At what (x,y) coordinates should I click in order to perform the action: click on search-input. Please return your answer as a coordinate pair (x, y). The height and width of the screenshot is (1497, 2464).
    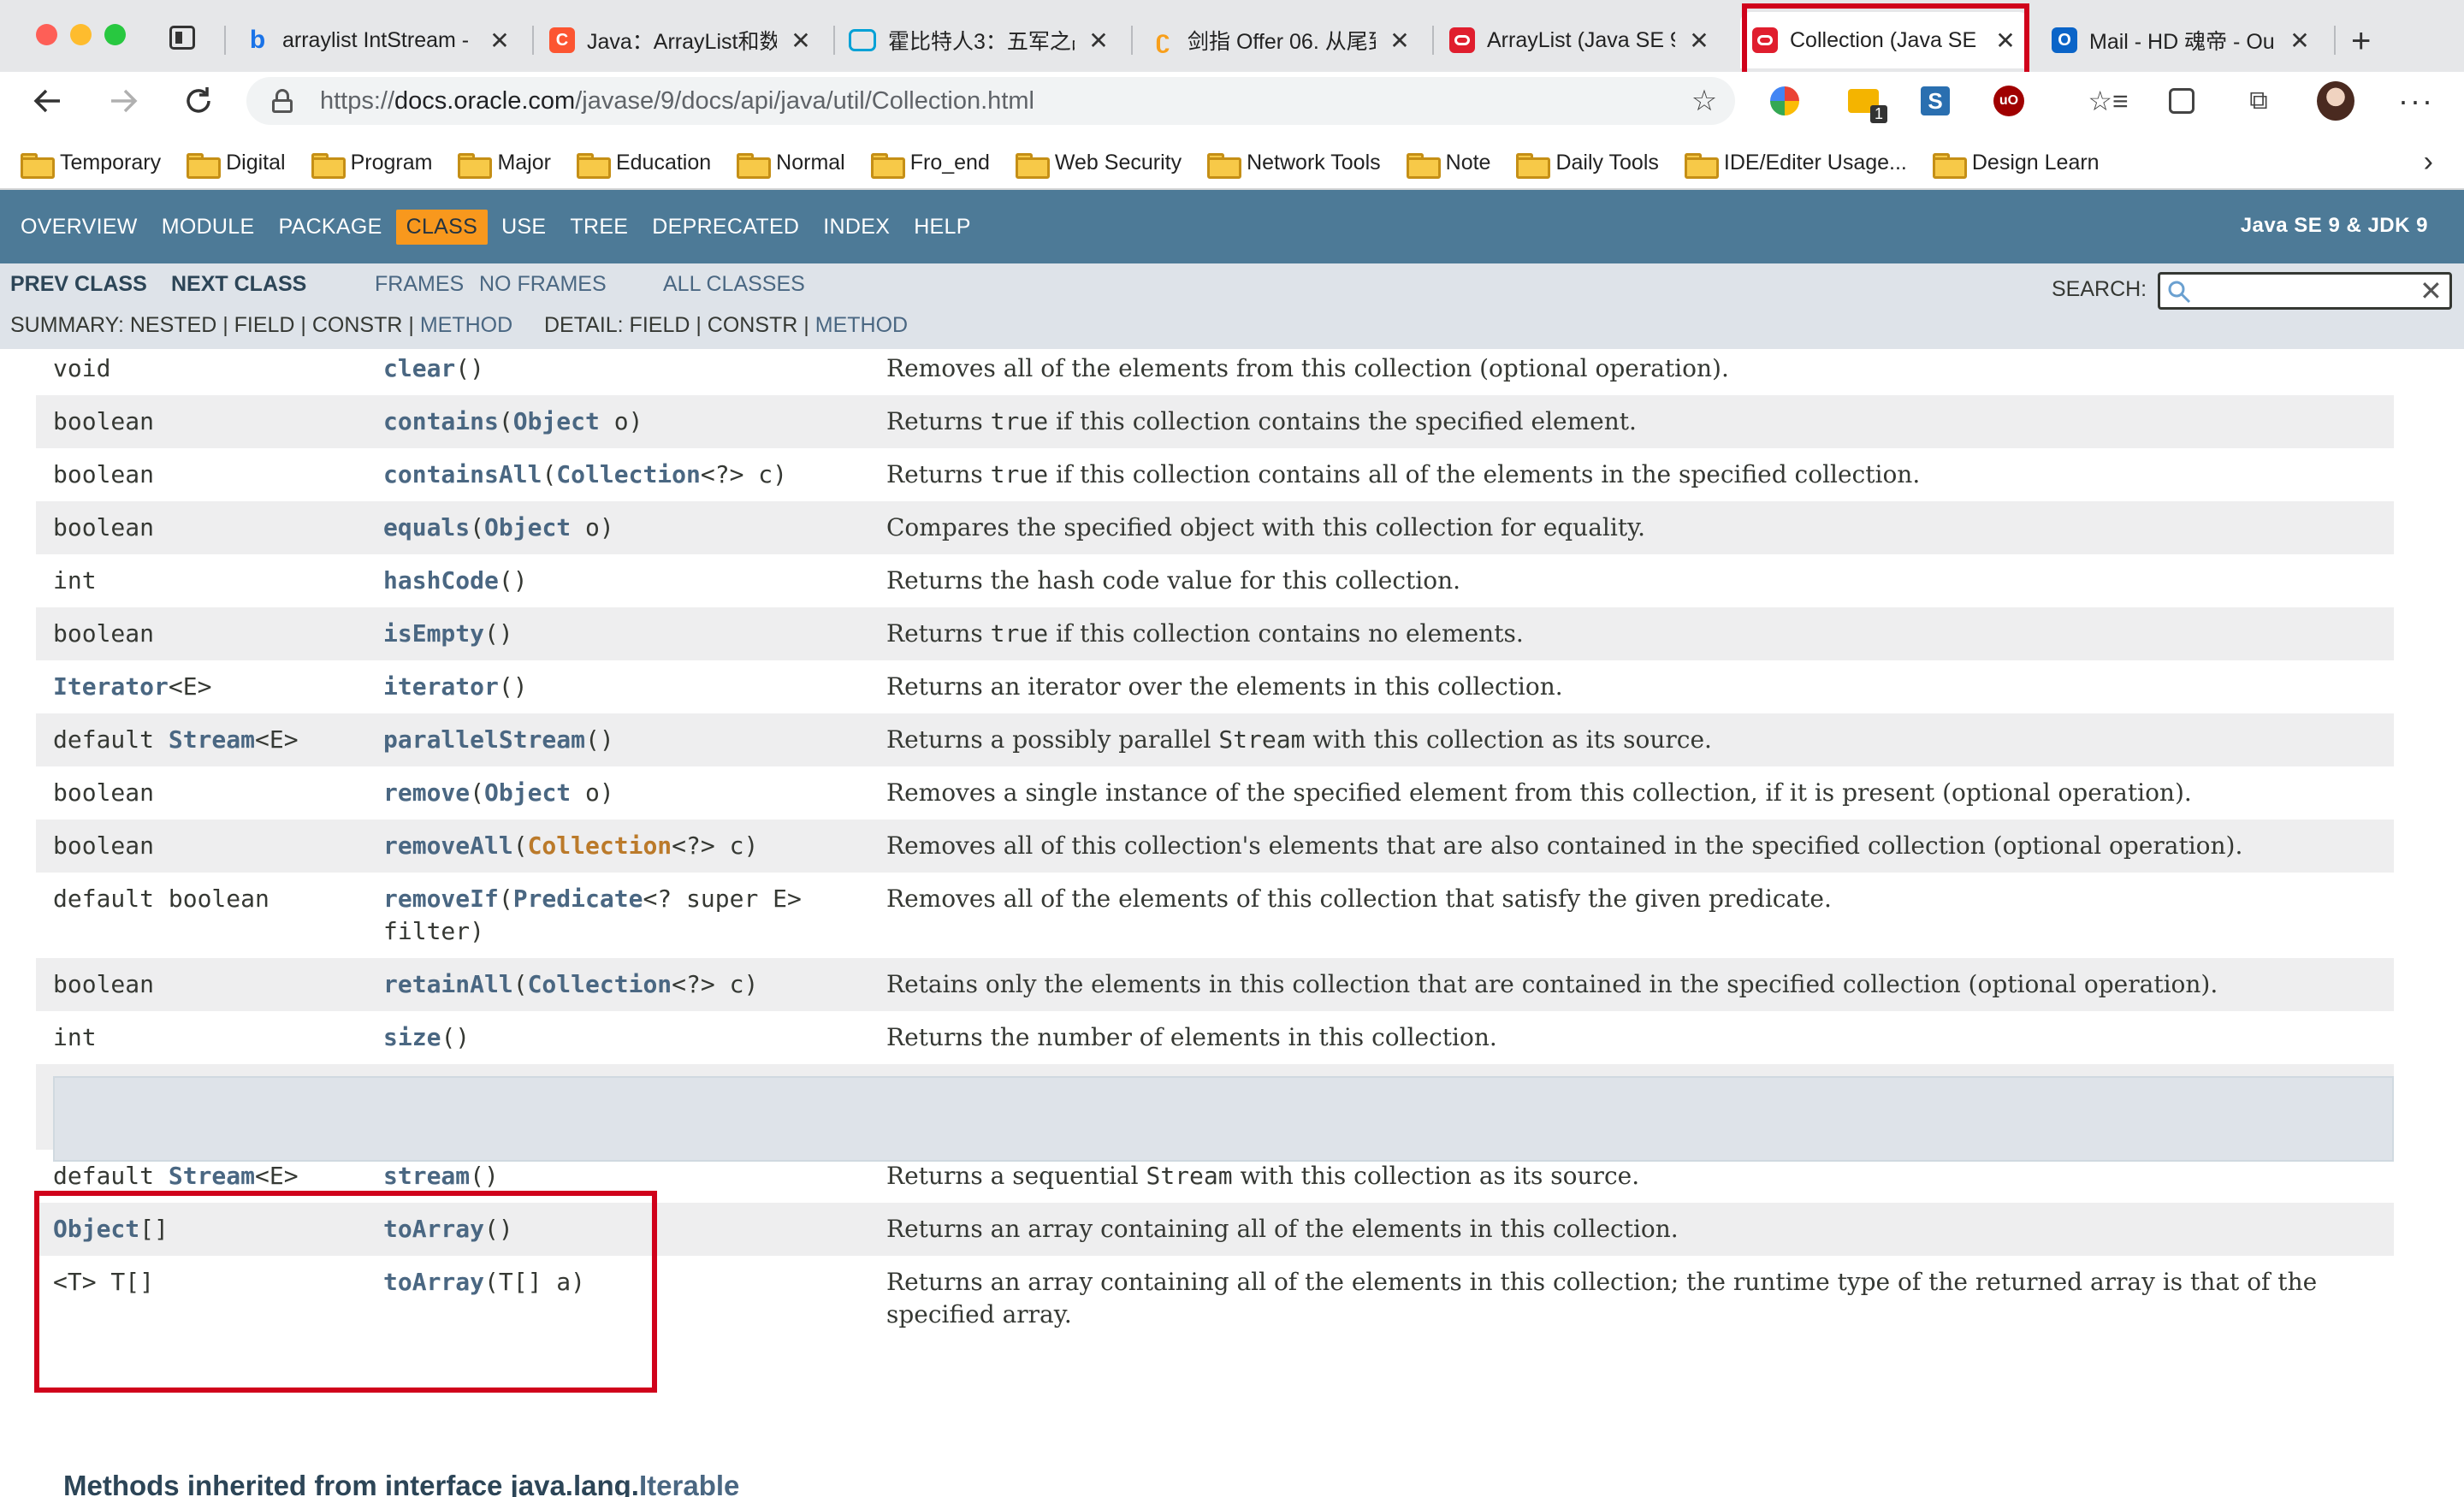
    Looking at the image, I should click on (2305, 291).